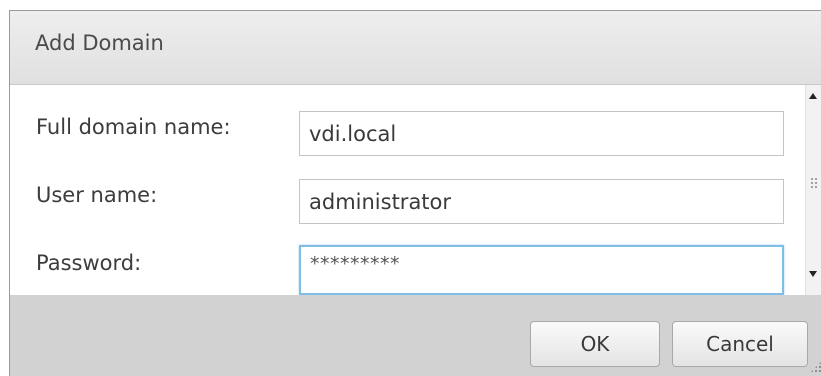 The image size is (821, 376). I want to click on full-domain-name-label: Full domain name:, so click(133, 127).